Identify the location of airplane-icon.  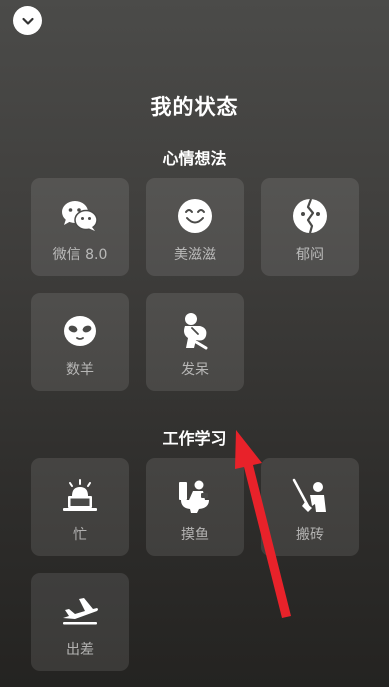
(80, 611).